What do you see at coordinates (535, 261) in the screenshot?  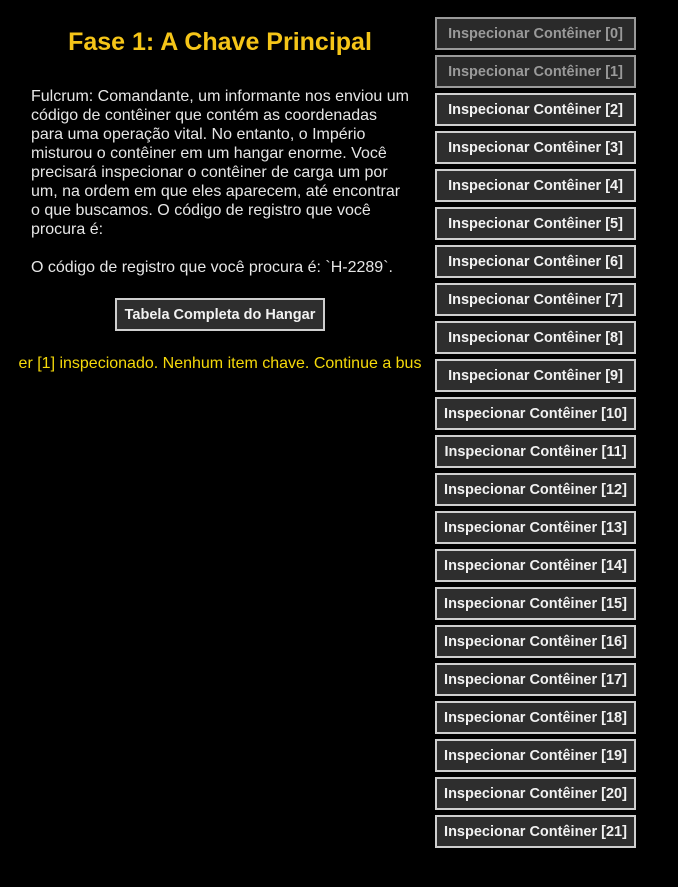 I see `inspect-container-button-6: Inspecionar Contêiner [6]` at bounding box center [535, 261].